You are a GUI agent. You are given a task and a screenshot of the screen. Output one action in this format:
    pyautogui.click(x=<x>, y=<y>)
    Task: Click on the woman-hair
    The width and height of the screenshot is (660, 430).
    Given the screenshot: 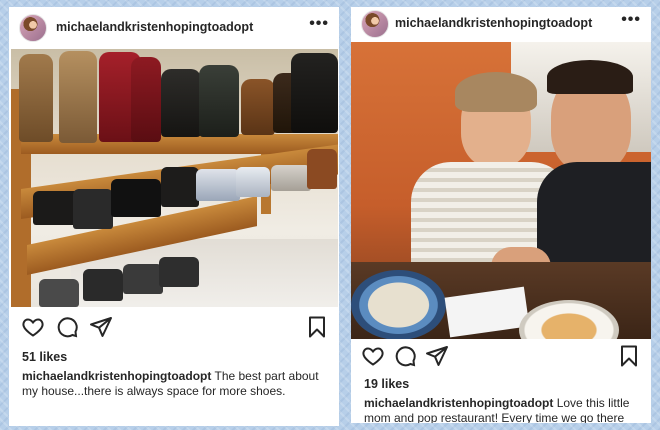 What is the action you would take?
    pyautogui.click(x=496, y=92)
    